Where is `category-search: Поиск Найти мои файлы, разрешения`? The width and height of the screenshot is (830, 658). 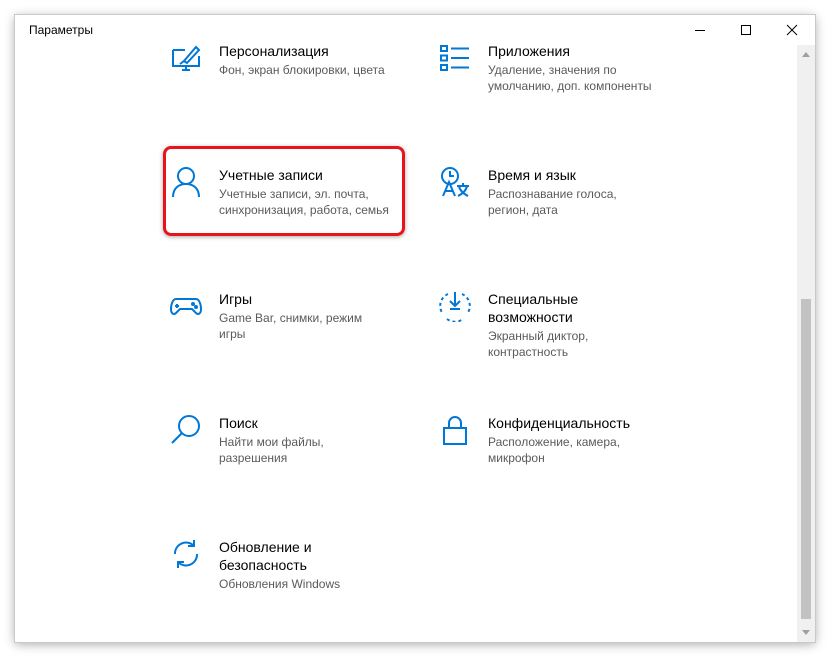
category-search: Поиск Найти мои файлы, разрешения is located at coordinates (290, 449).